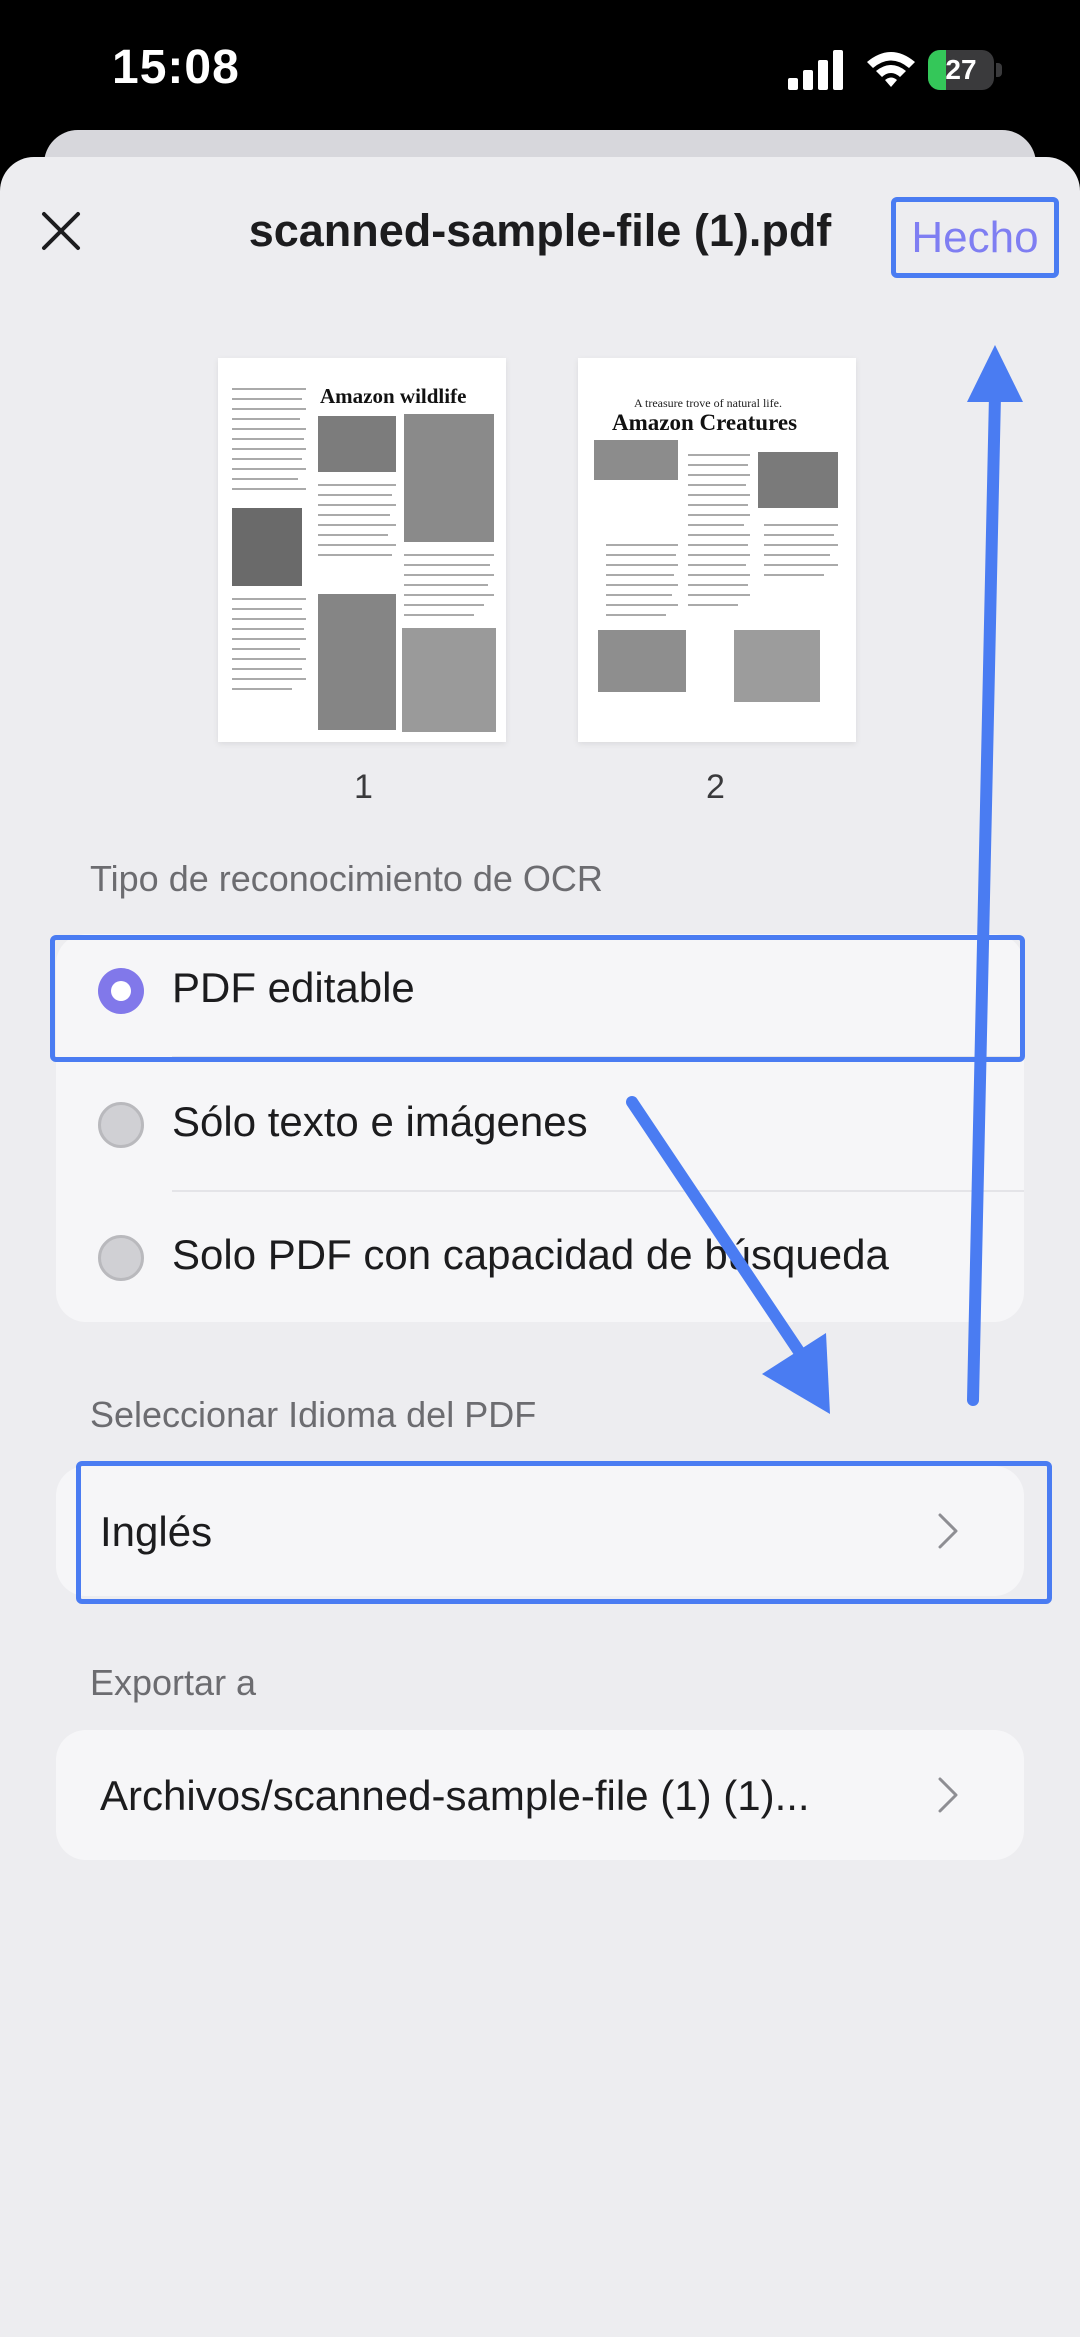 The height and width of the screenshot is (2337, 1080). What do you see at coordinates (313, 1414) in the screenshot?
I see `language-section-label: Seleccionar Idioma del PDF` at bounding box center [313, 1414].